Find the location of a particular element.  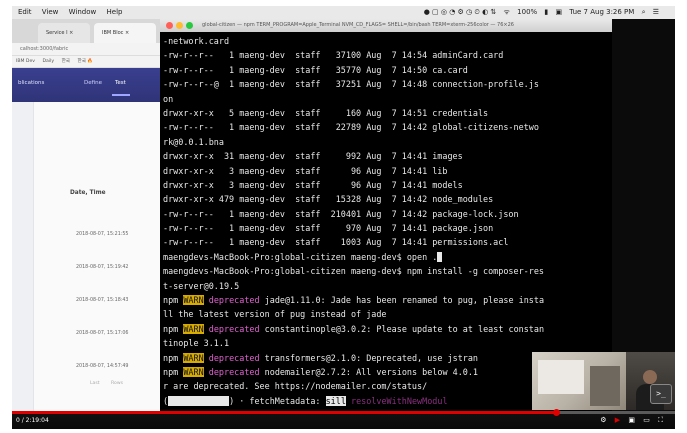

video-scrubber-handle is located at coordinates (556, 412).